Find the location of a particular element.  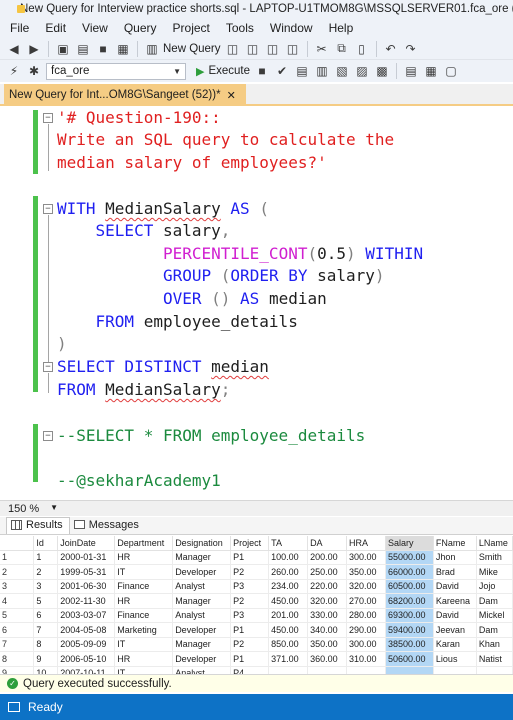

results-to-file-icon: ▢ is located at coordinates (451, 71).